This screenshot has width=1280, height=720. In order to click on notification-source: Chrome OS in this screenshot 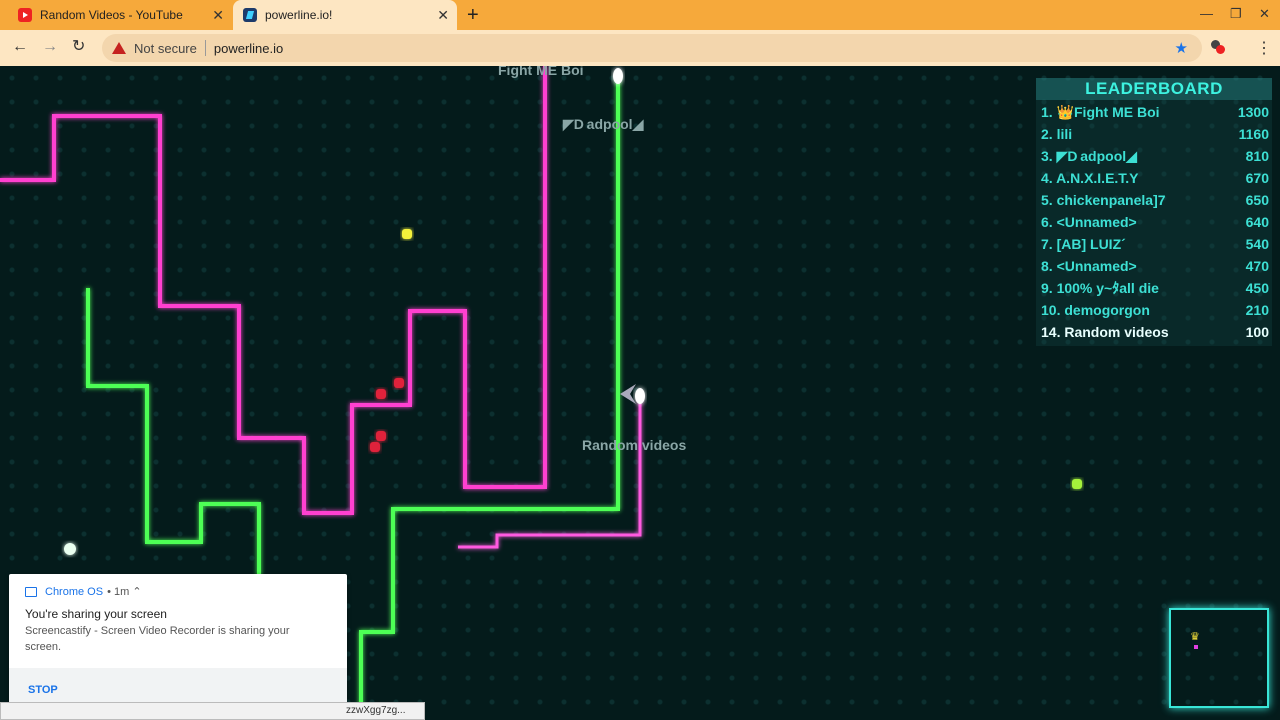, I will do `click(74, 591)`.